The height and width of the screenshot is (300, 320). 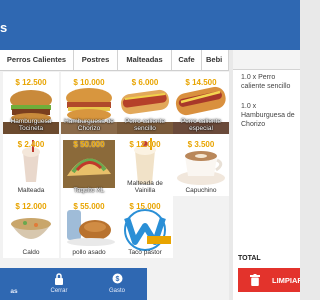 I want to click on product-card: $ 10.000 Hamburguesa de Chorizo, so click(x=89, y=103).